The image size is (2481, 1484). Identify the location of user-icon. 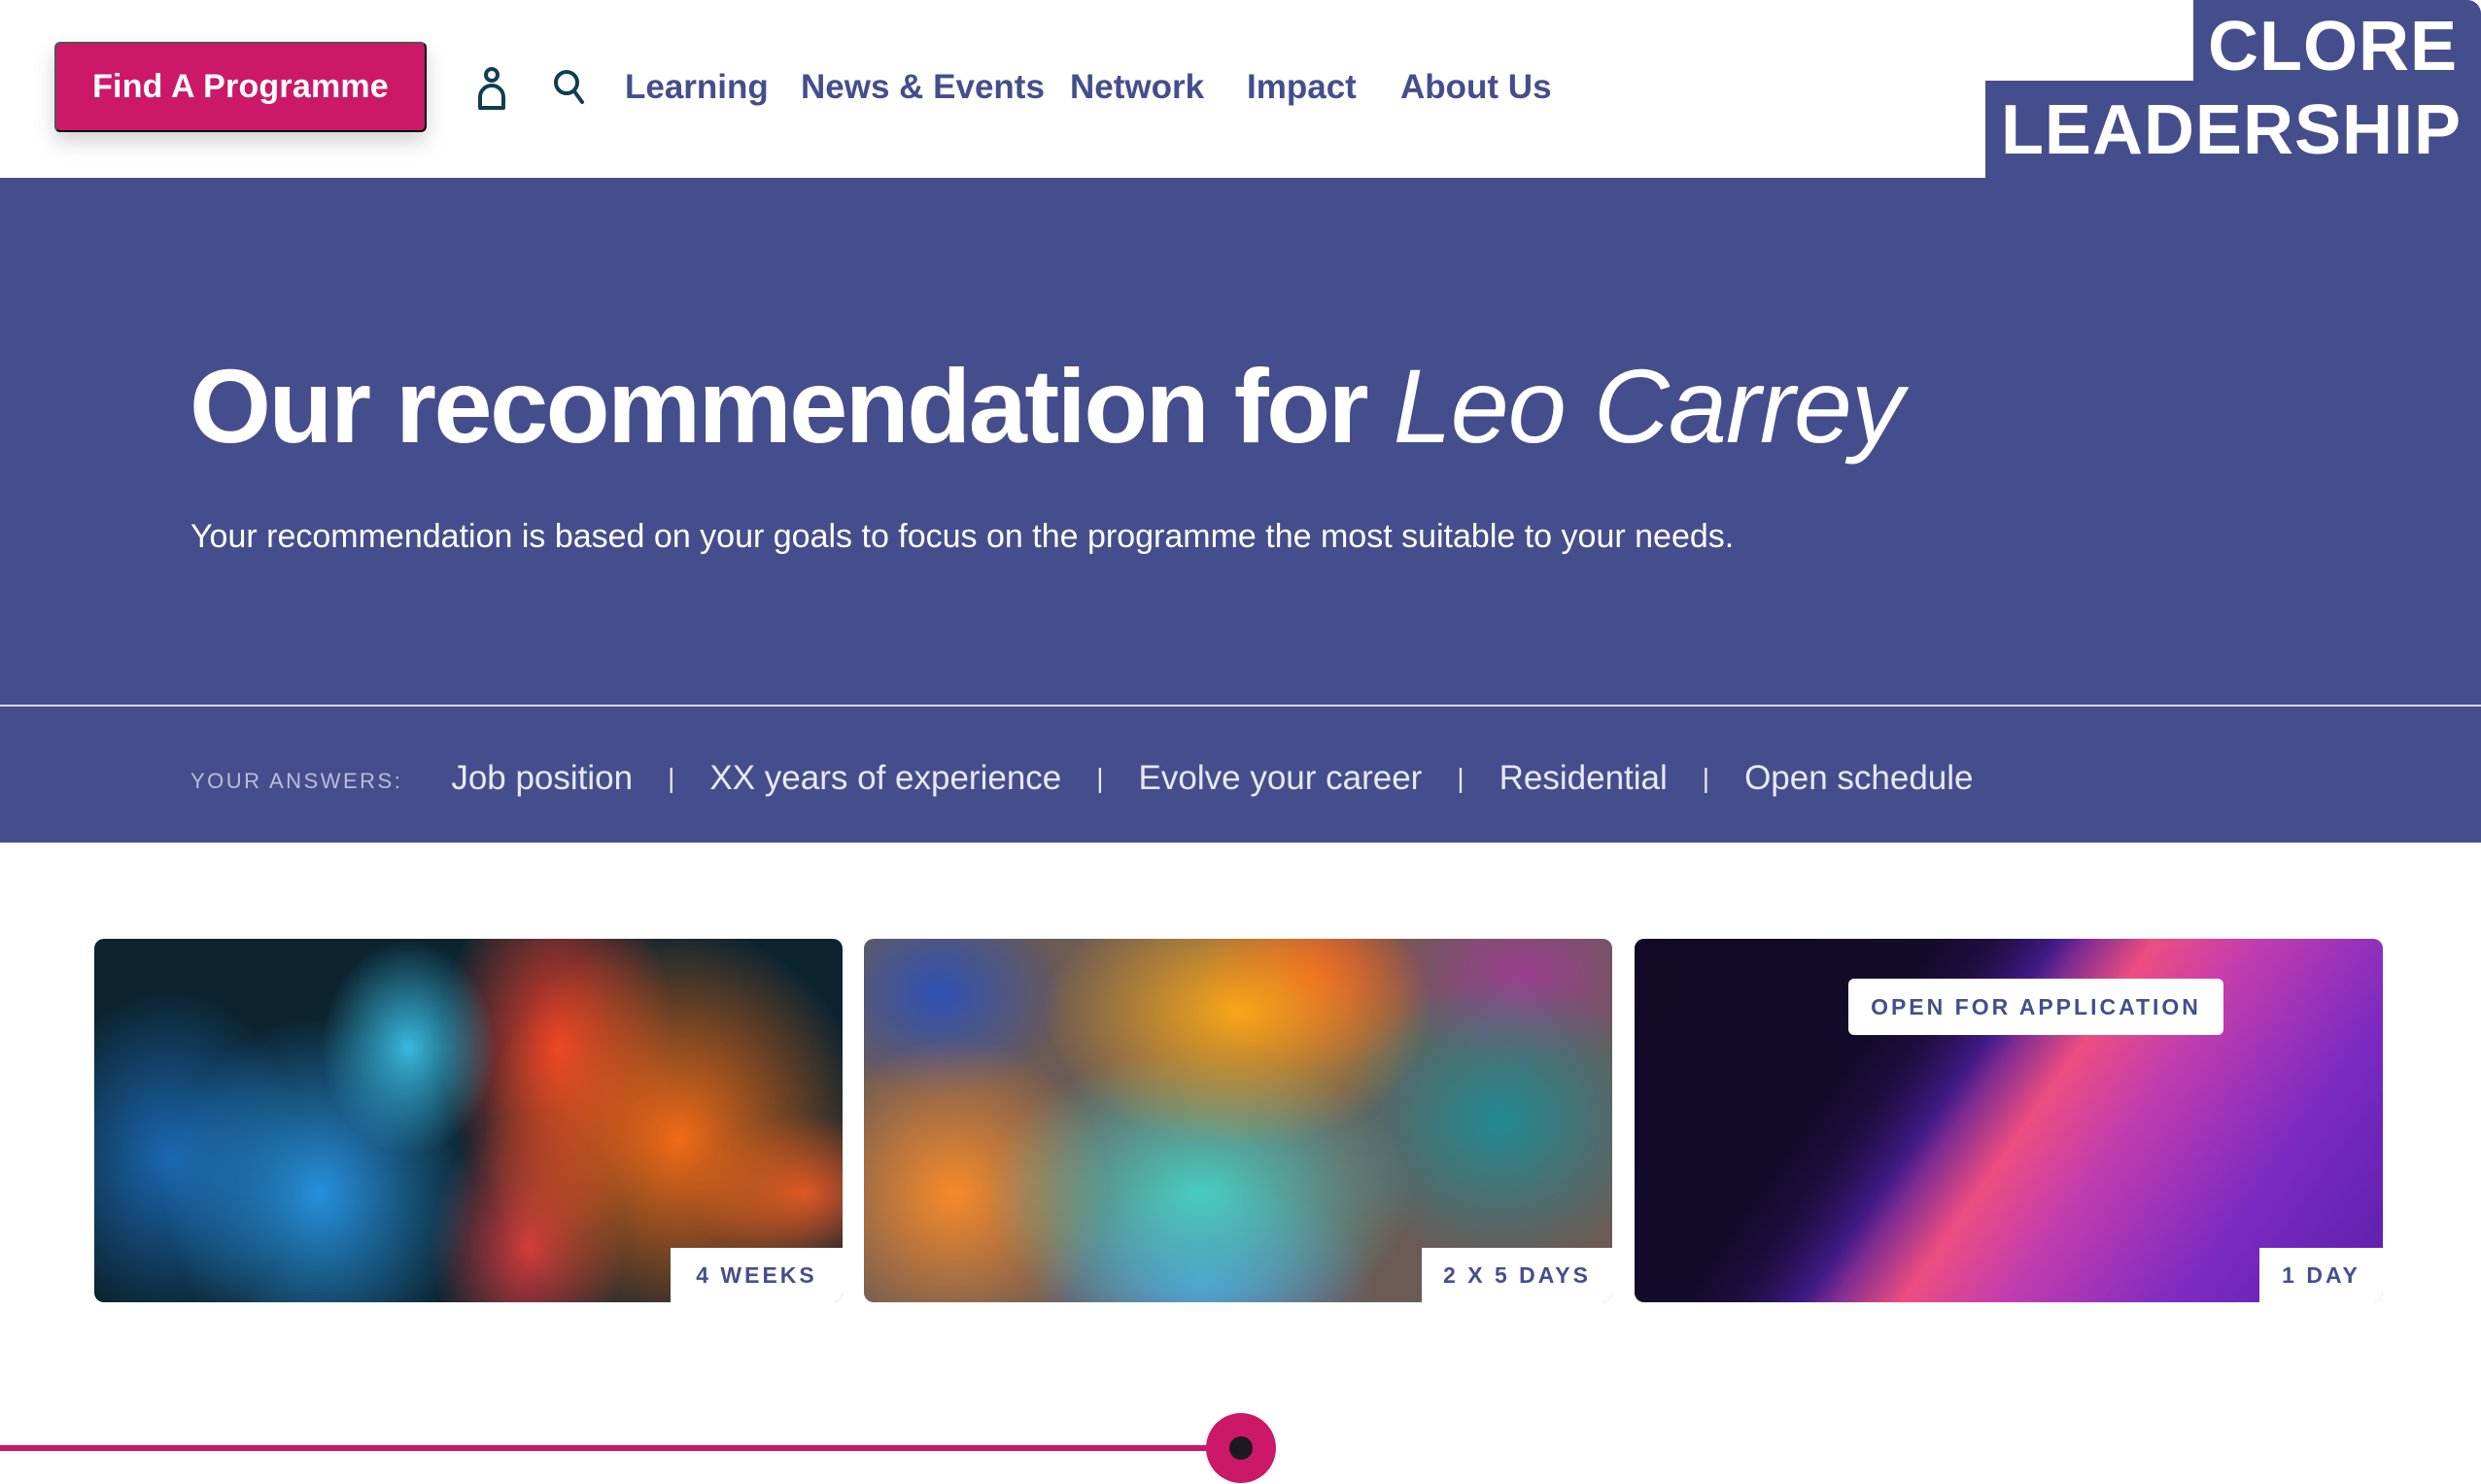
(491, 88).